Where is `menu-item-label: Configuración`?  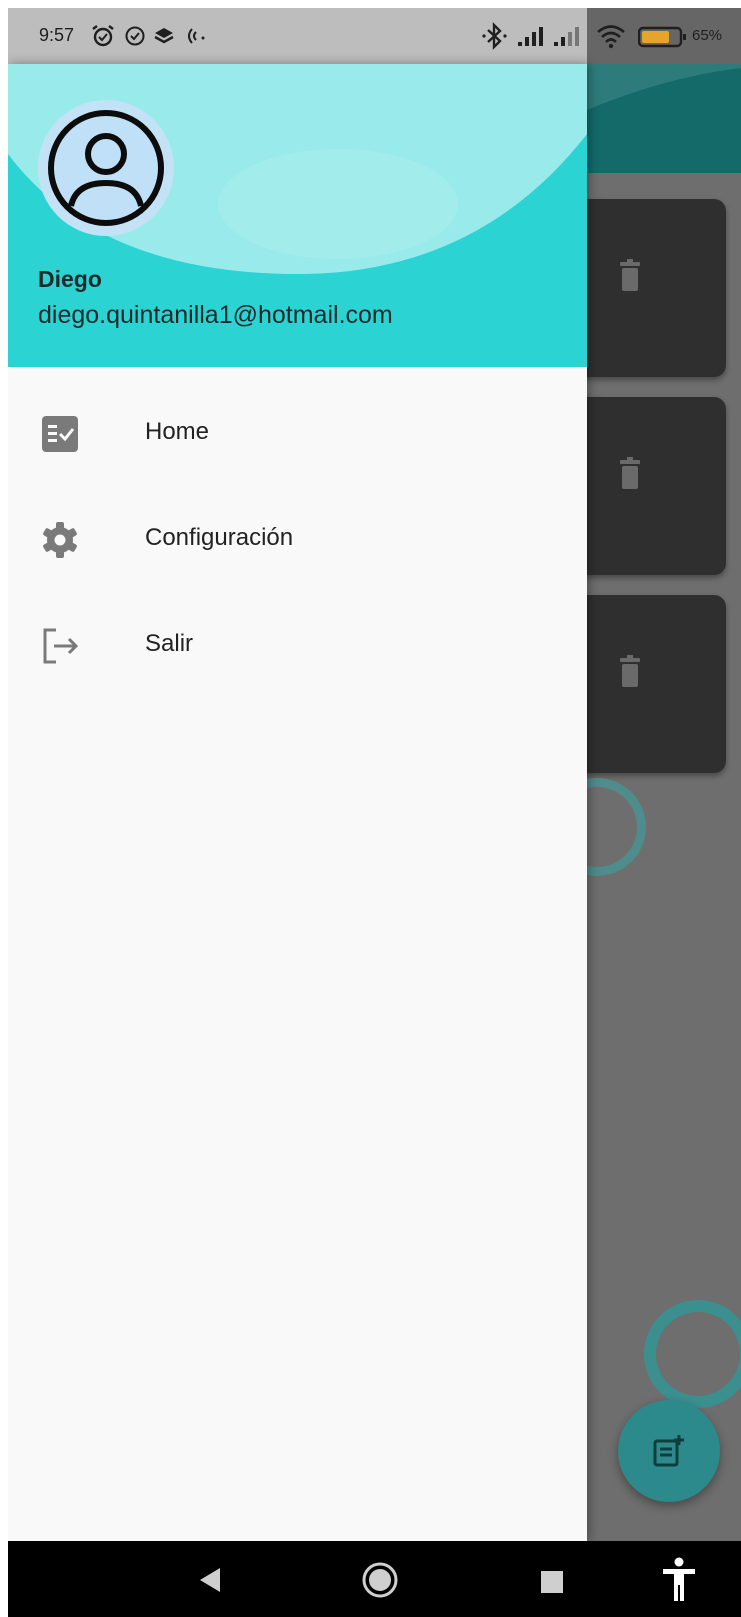
menu-item-label: Configuración is located at coordinates (219, 537).